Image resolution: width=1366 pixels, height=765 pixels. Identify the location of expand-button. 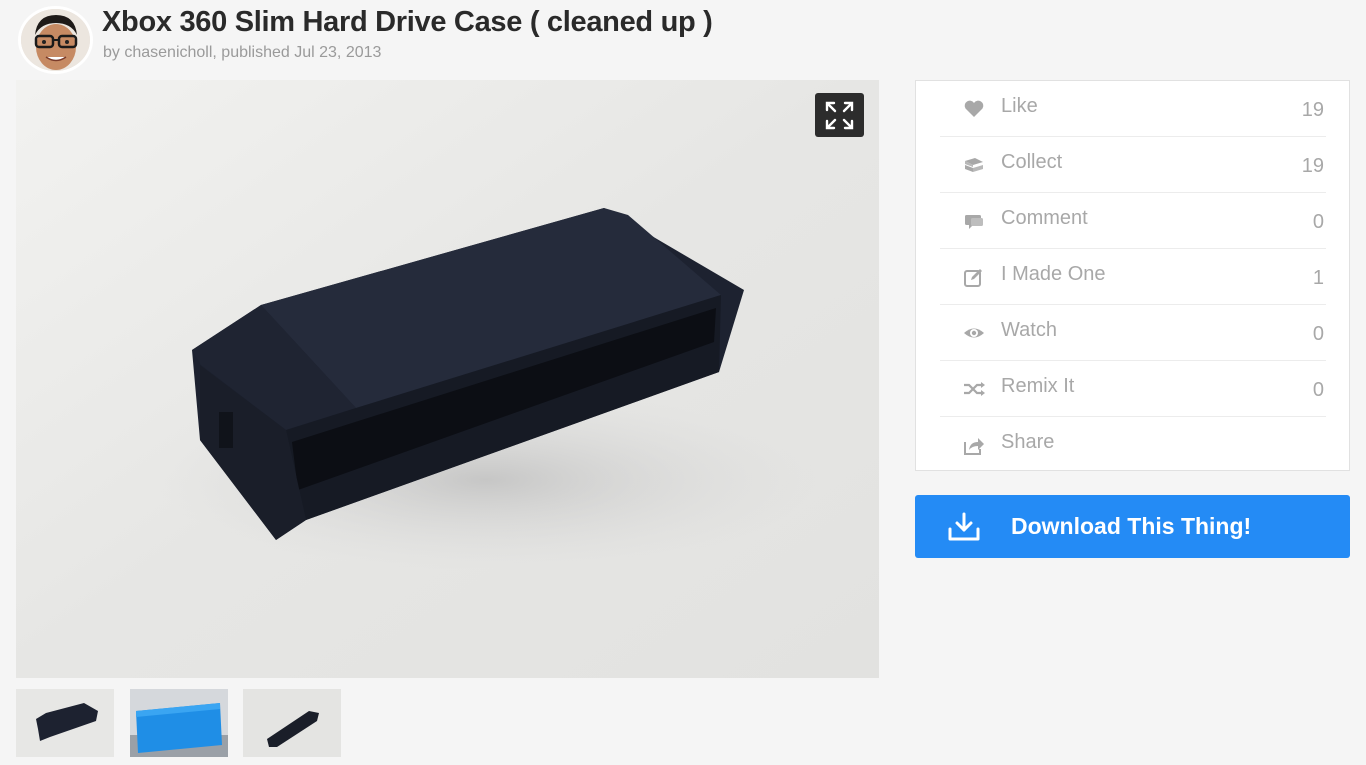
(839, 115).